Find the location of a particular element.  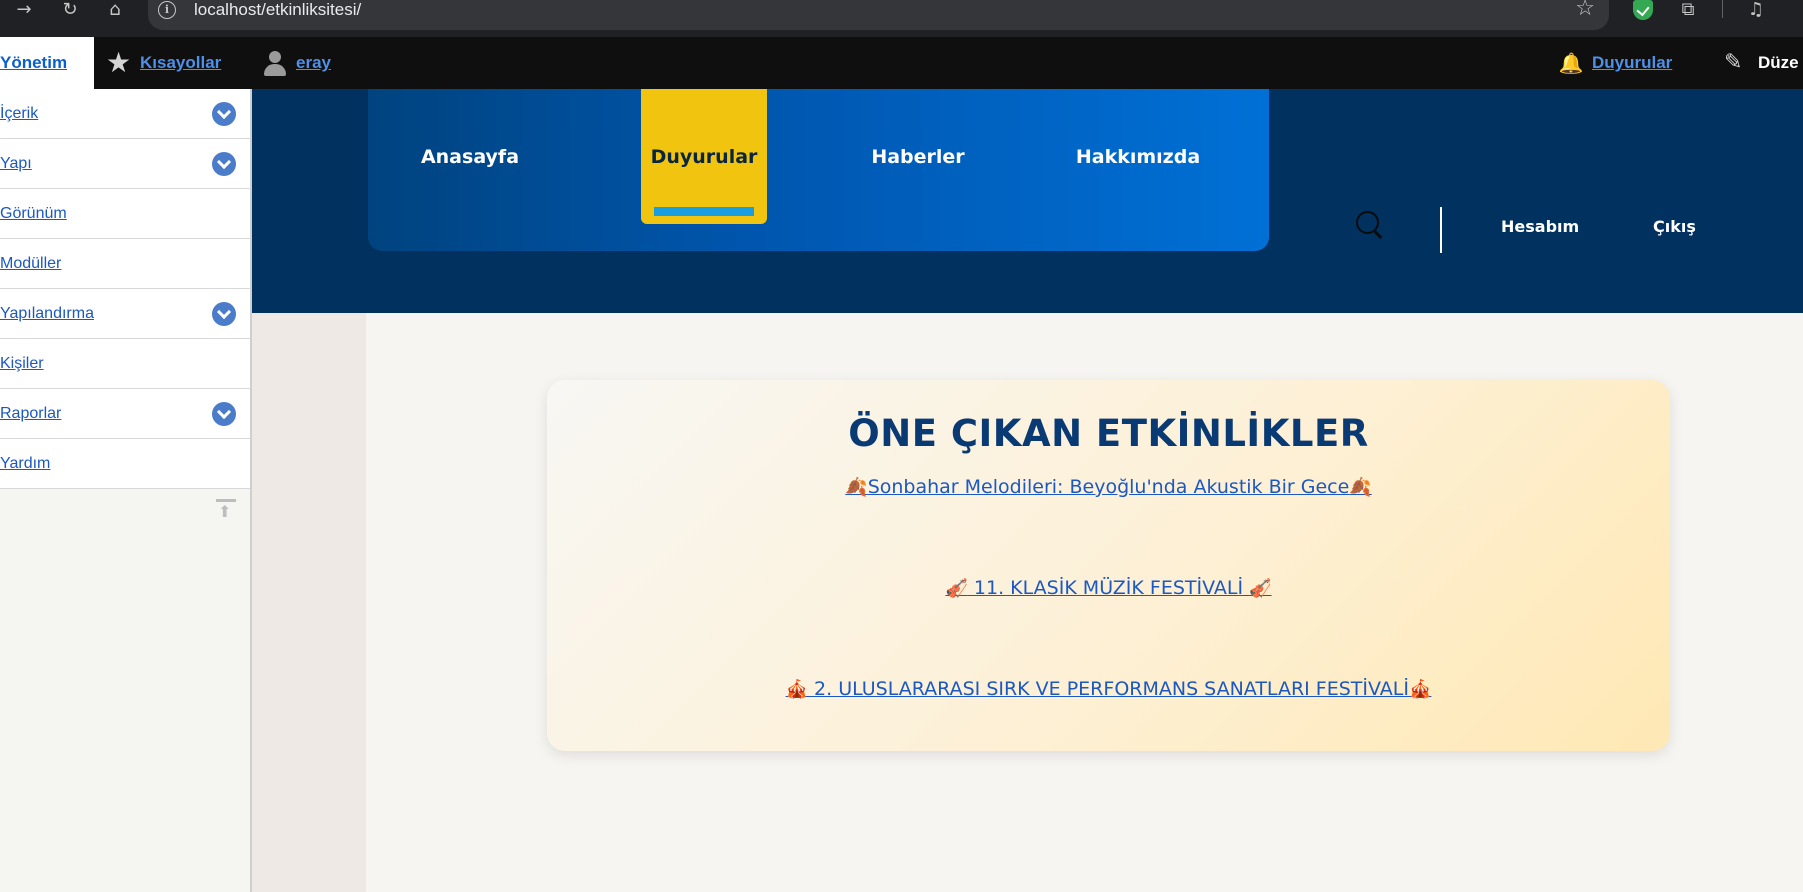

sidebar-item-label: Modüller is located at coordinates (30, 264).